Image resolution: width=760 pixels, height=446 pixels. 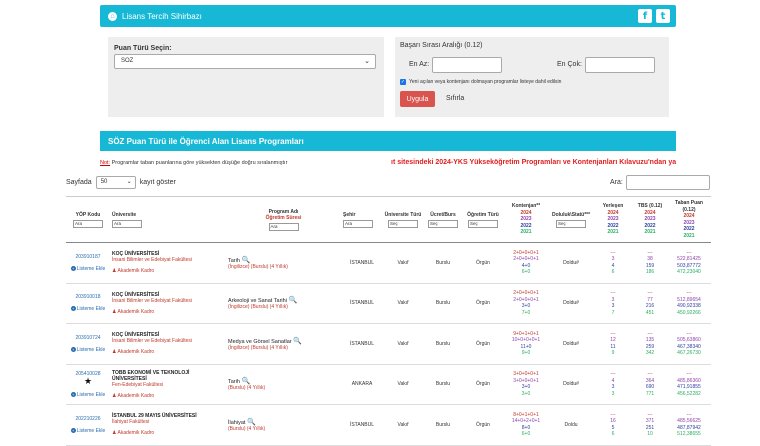 I want to click on quota: 3+0+0+0+1 3+0+0+0+1 3+0 3+0, so click(x=526, y=384).